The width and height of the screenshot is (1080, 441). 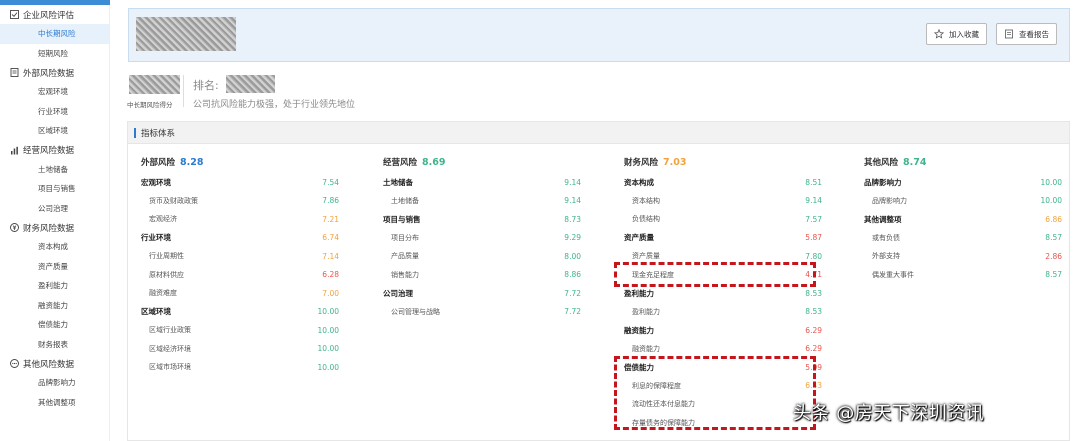 What do you see at coordinates (192, 162) in the screenshot?
I see `column-score: 8.28` at bounding box center [192, 162].